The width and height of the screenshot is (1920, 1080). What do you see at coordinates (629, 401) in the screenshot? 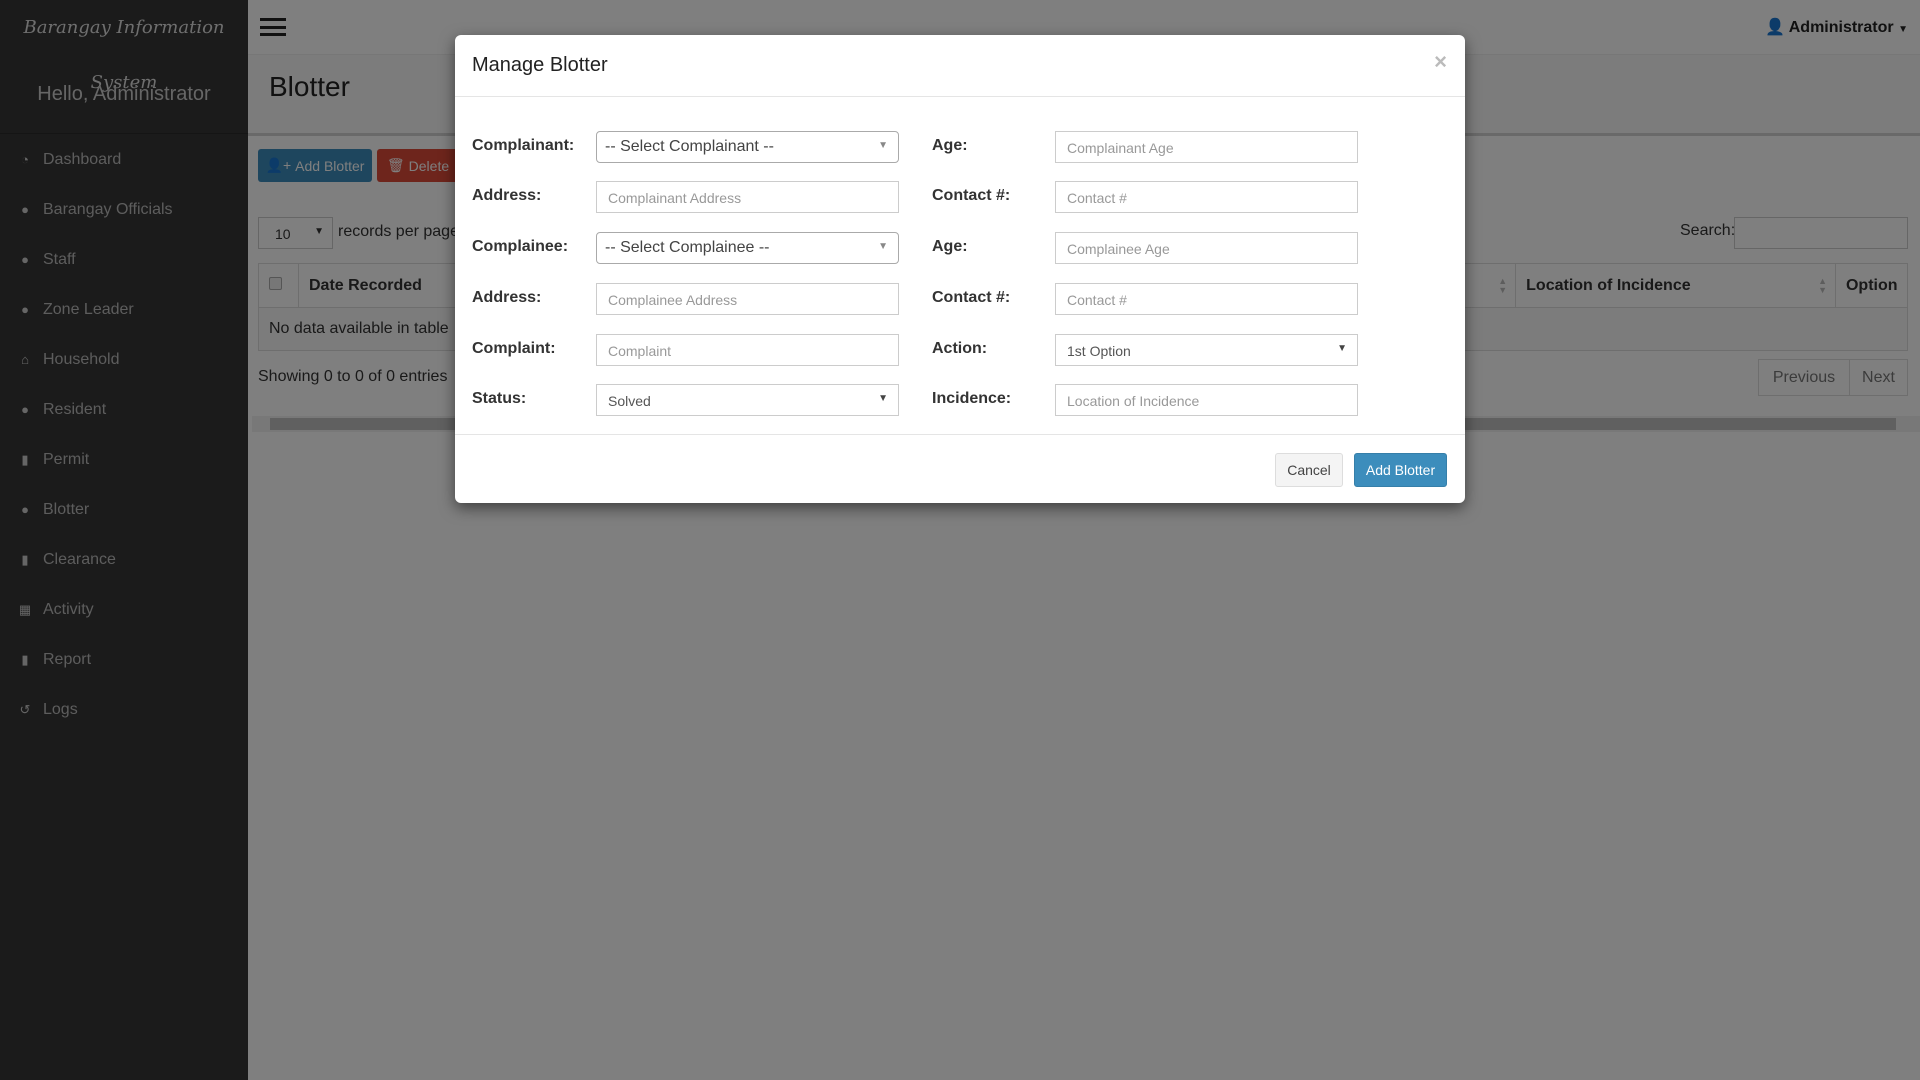
I see `selected-value: Solved` at bounding box center [629, 401].